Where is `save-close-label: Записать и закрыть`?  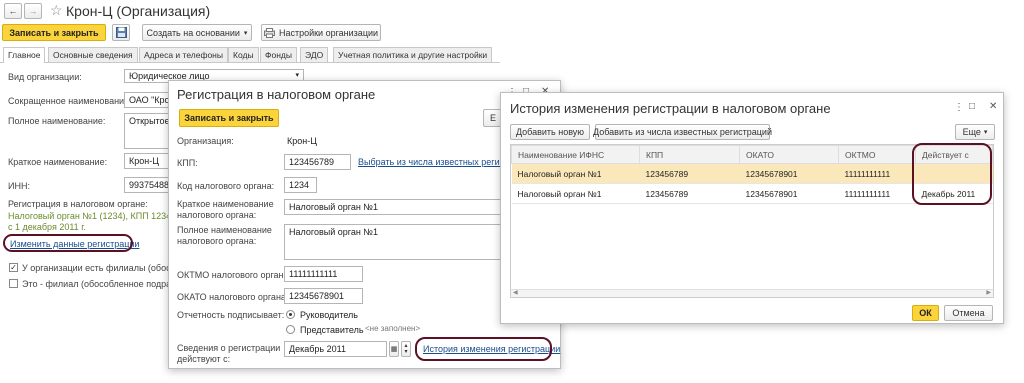
save-close-label: Записать и закрыть is located at coordinates (54, 32).